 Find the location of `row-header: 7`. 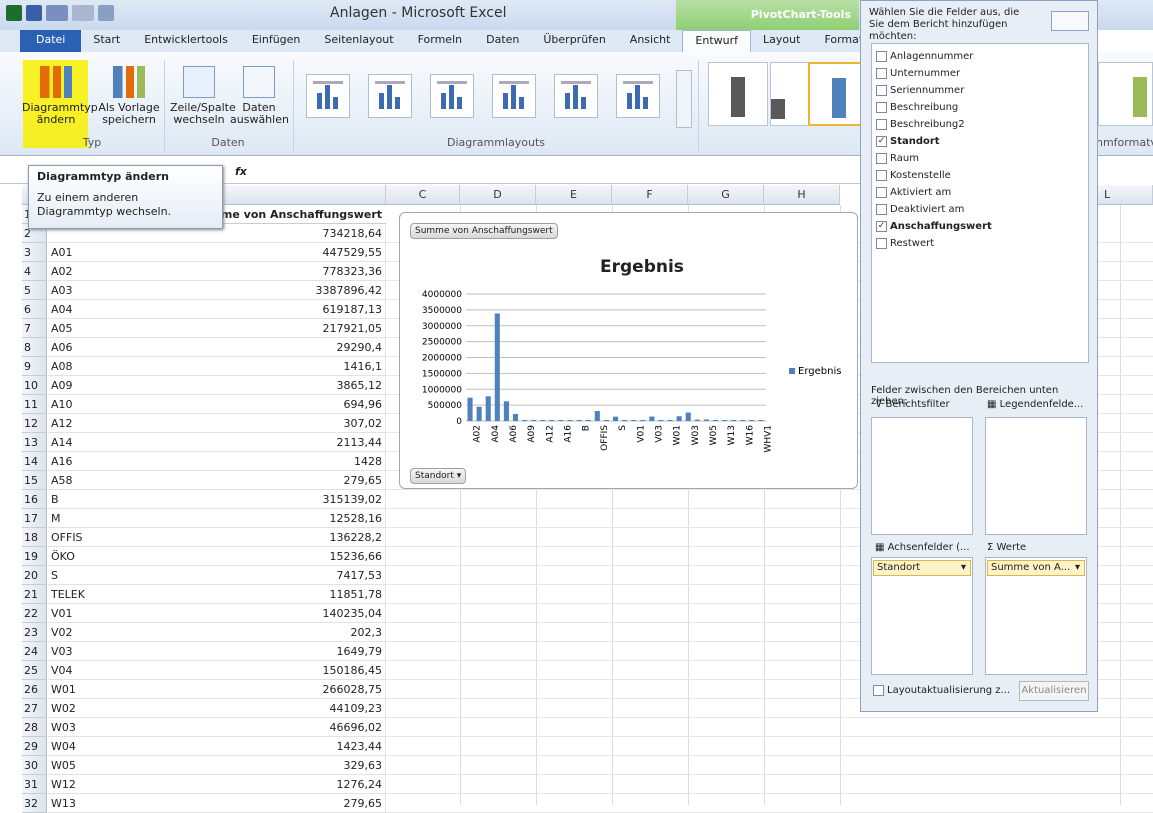

row-header: 7 is located at coordinates (34, 328).